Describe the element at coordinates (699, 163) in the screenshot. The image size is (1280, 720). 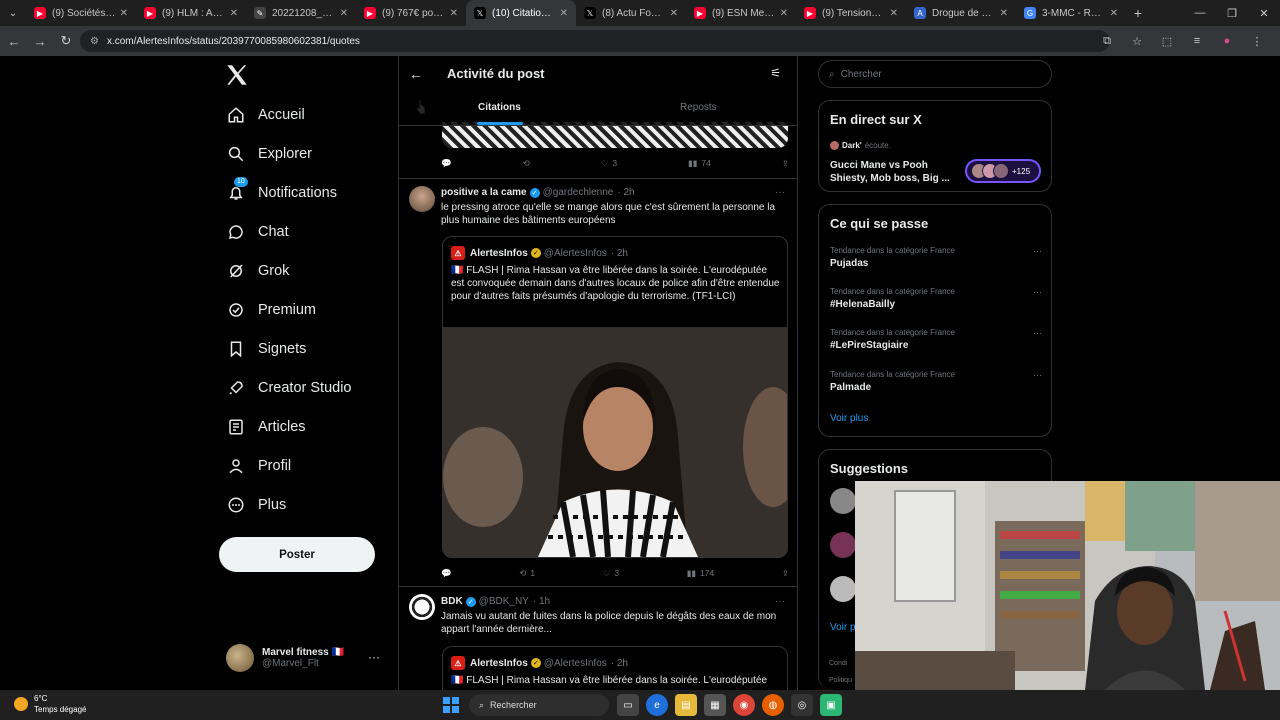
I see `views-button: ▮▮ 74` at that location.